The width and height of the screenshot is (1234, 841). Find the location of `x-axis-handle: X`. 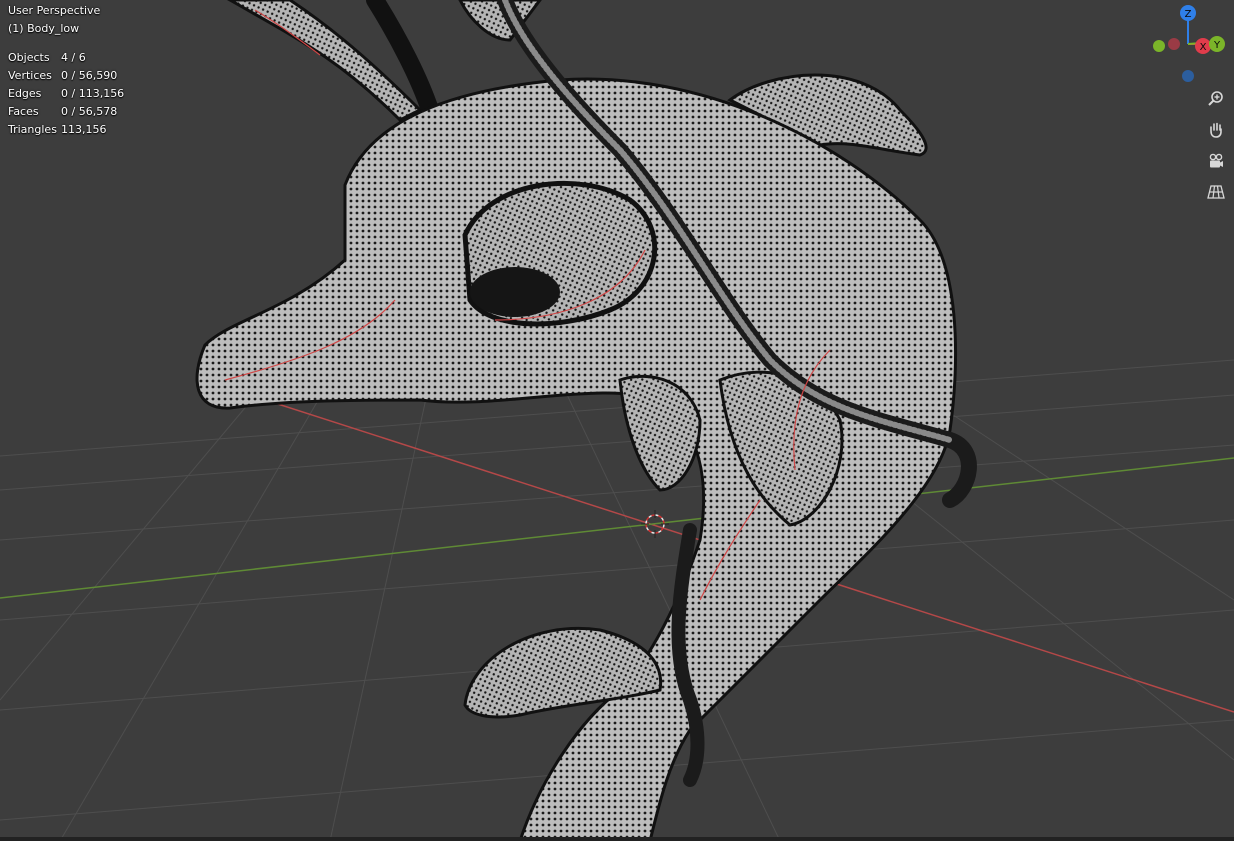

x-axis-handle: X is located at coordinates (1203, 46).